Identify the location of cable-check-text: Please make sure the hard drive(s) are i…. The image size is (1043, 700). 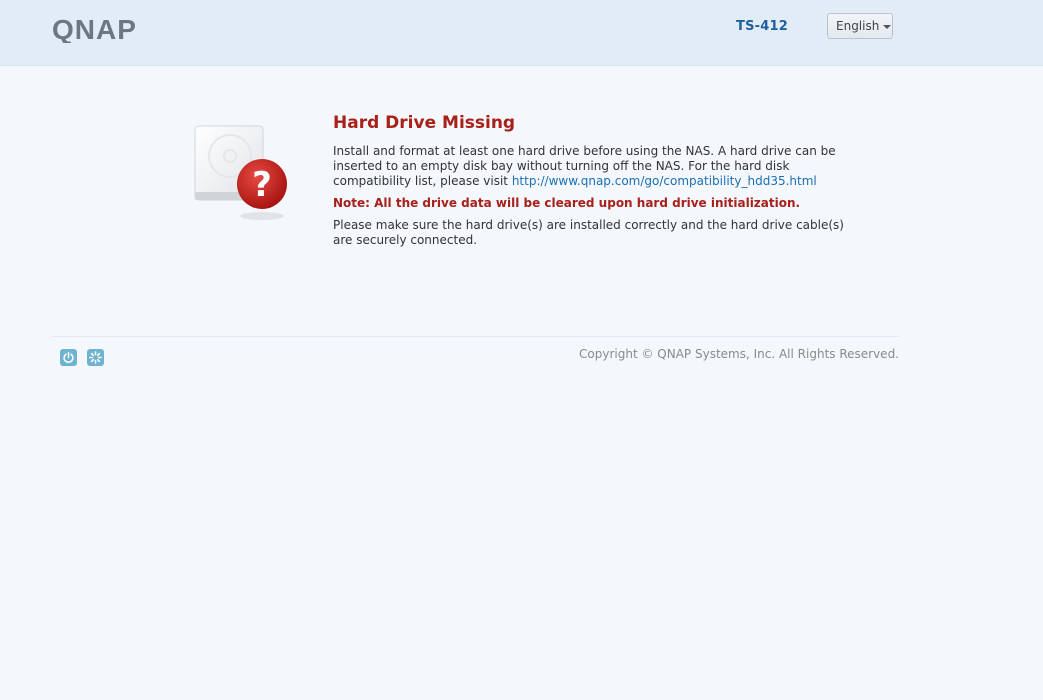
(588, 232).